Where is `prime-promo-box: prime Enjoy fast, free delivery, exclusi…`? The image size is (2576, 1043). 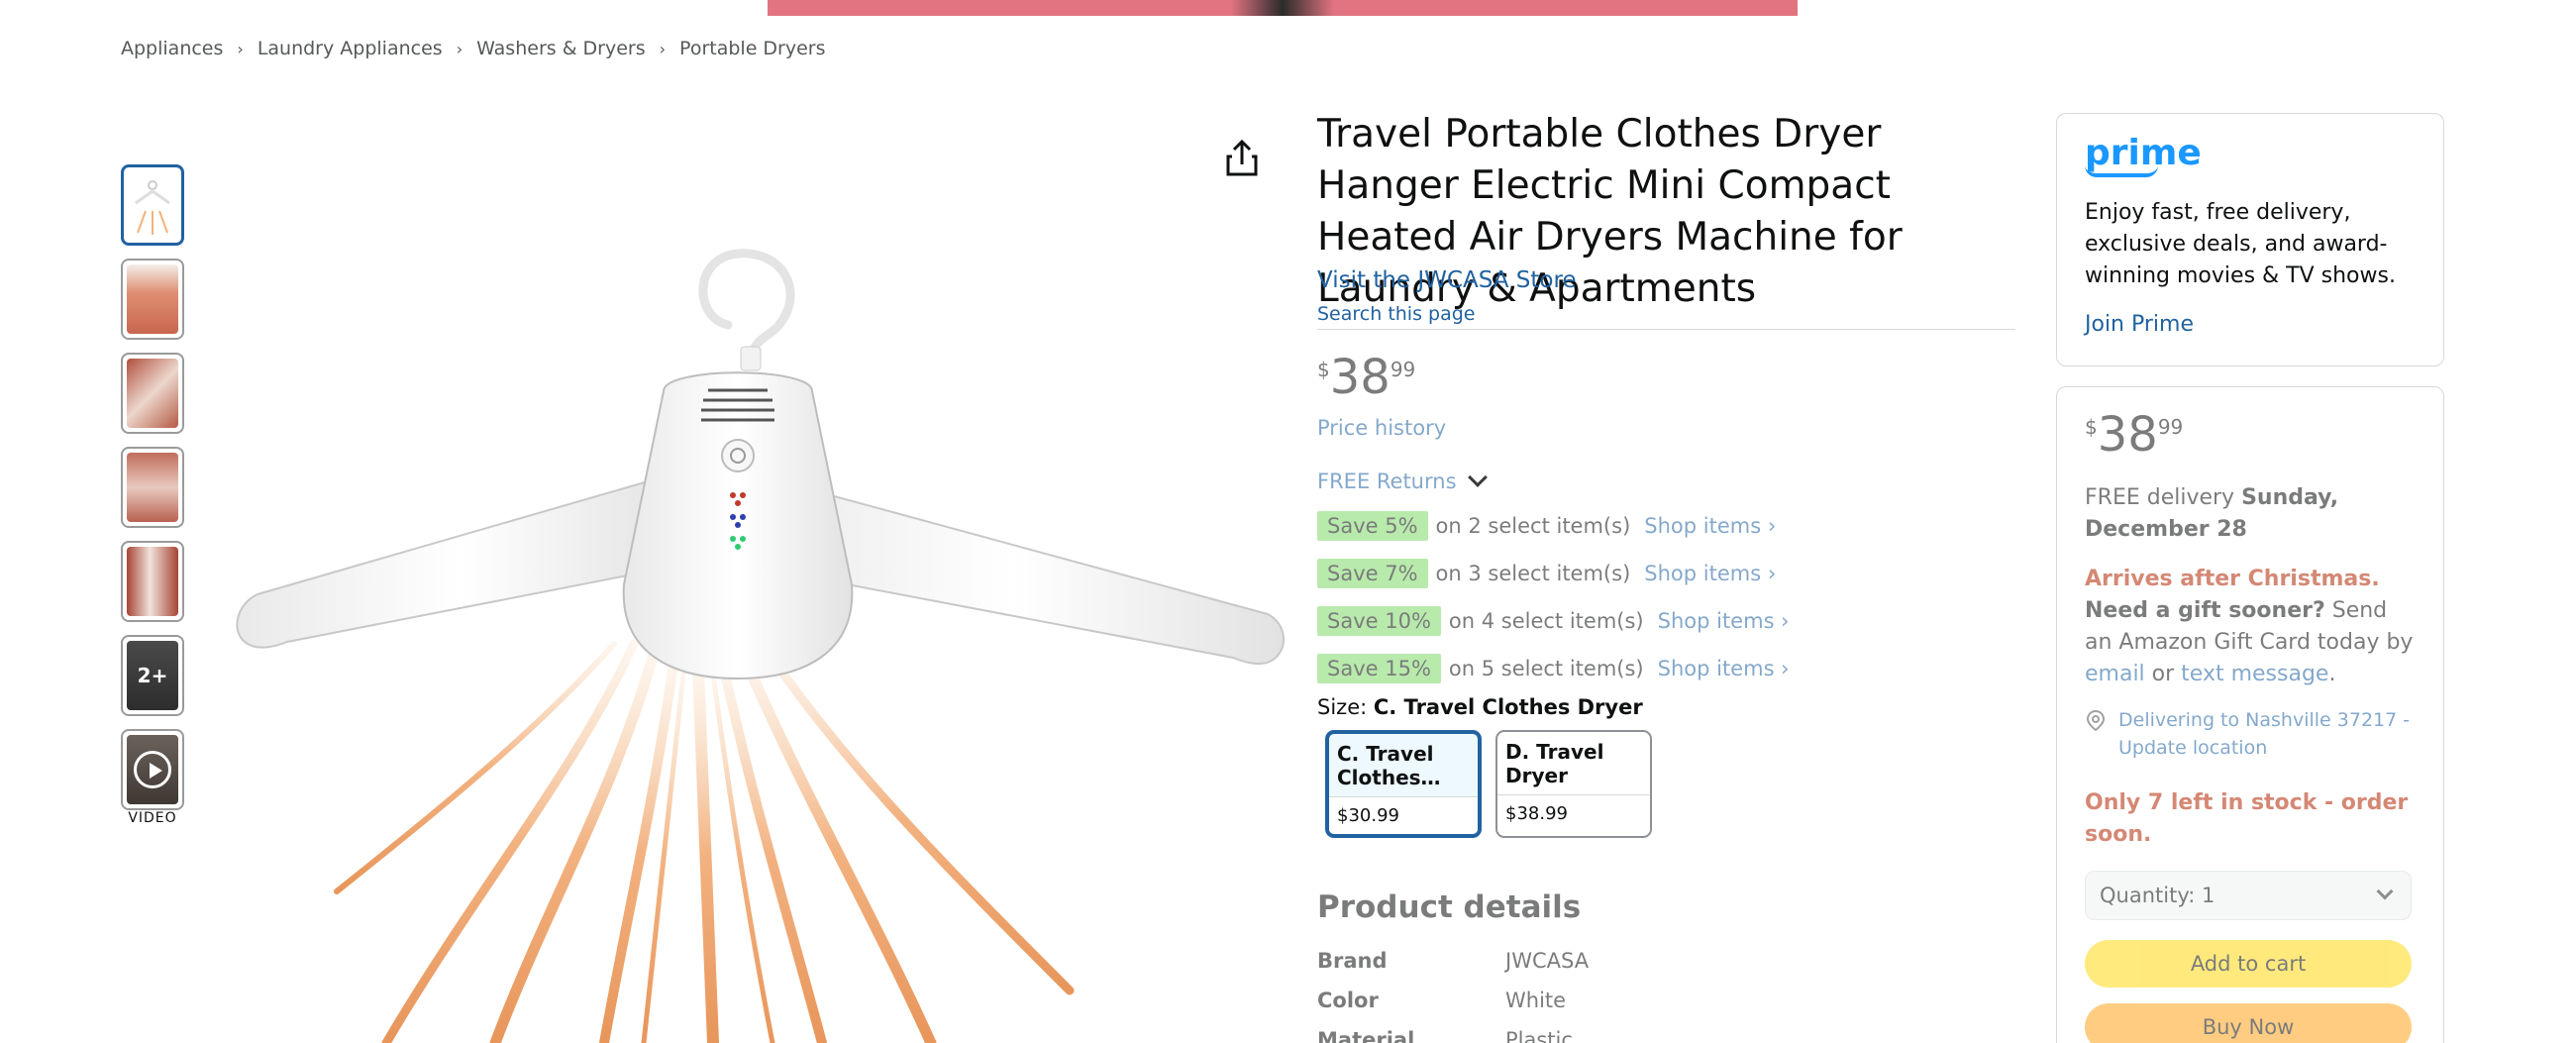 prime-promo-box: prime Enjoy fast, free delivery, exclusi… is located at coordinates (2250, 239).